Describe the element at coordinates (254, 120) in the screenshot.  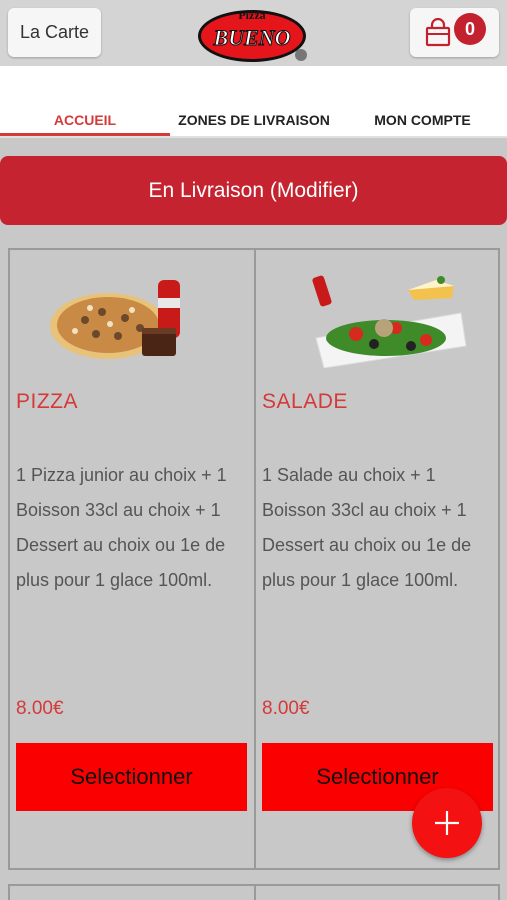
I see `tab-zones-de-livraison: ZONES DE LIVRAISON` at that location.